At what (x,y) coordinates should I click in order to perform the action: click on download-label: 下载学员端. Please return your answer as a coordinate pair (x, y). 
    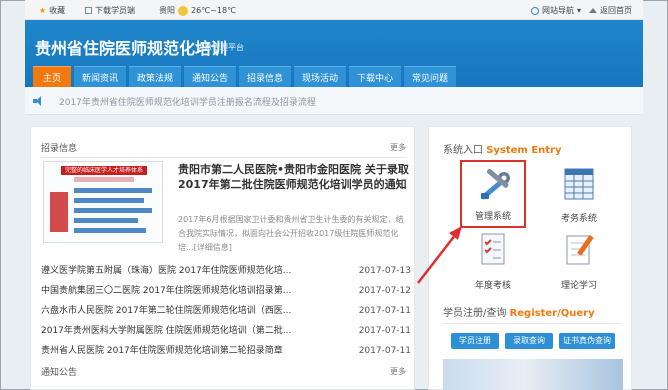
    Looking at the image, I should click on (115, 10).